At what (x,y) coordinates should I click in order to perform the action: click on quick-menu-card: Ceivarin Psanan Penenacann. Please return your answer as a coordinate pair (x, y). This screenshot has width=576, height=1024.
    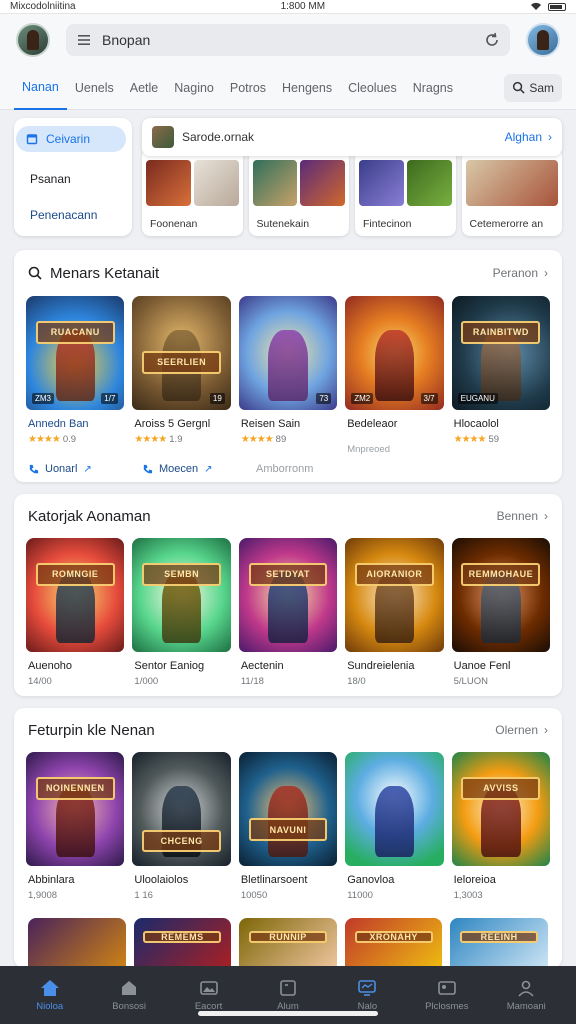
    Looking at the image, I should click on (73, 177).